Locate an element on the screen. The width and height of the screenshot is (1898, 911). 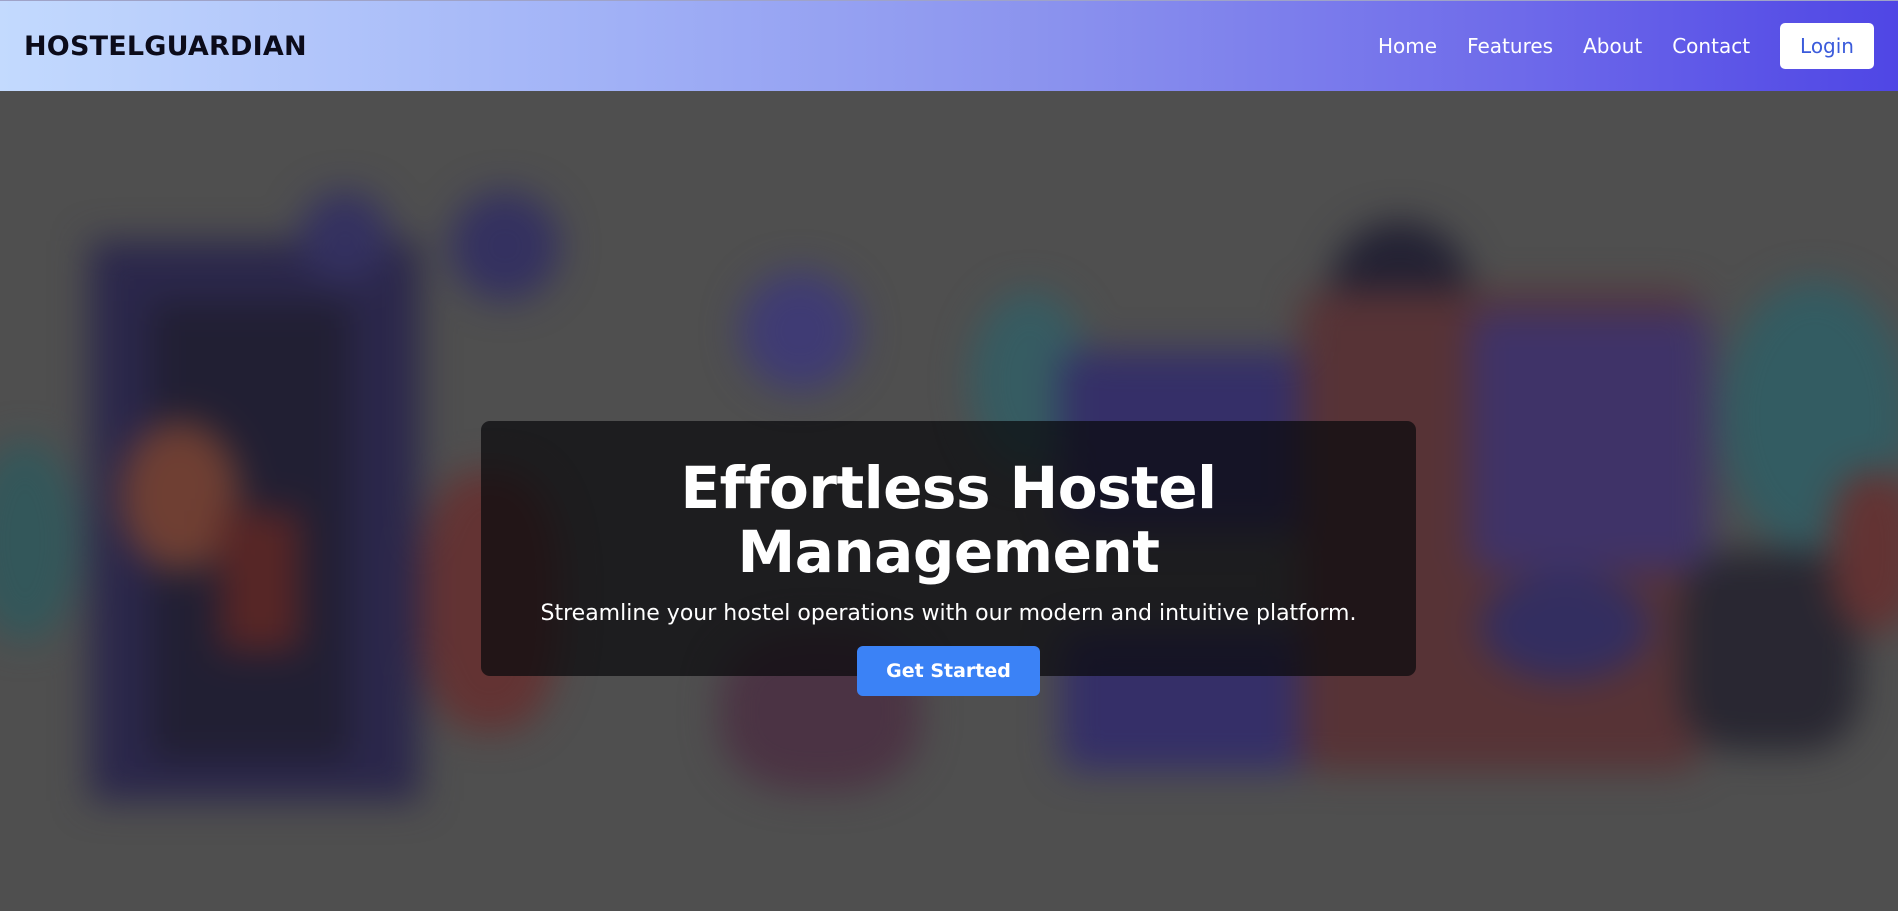
get-started-button: Get Started is located at coordinates (948, 670).